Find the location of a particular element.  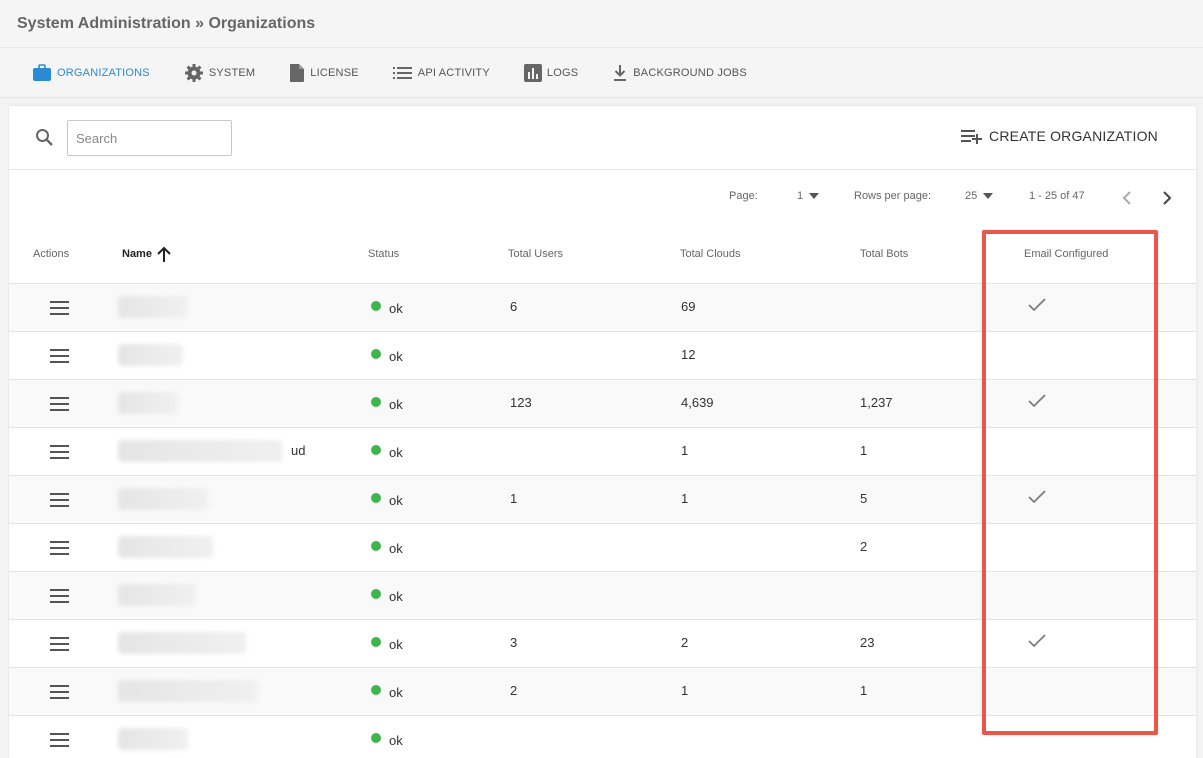

caret-down-icon is located at coordinates (814, 196).